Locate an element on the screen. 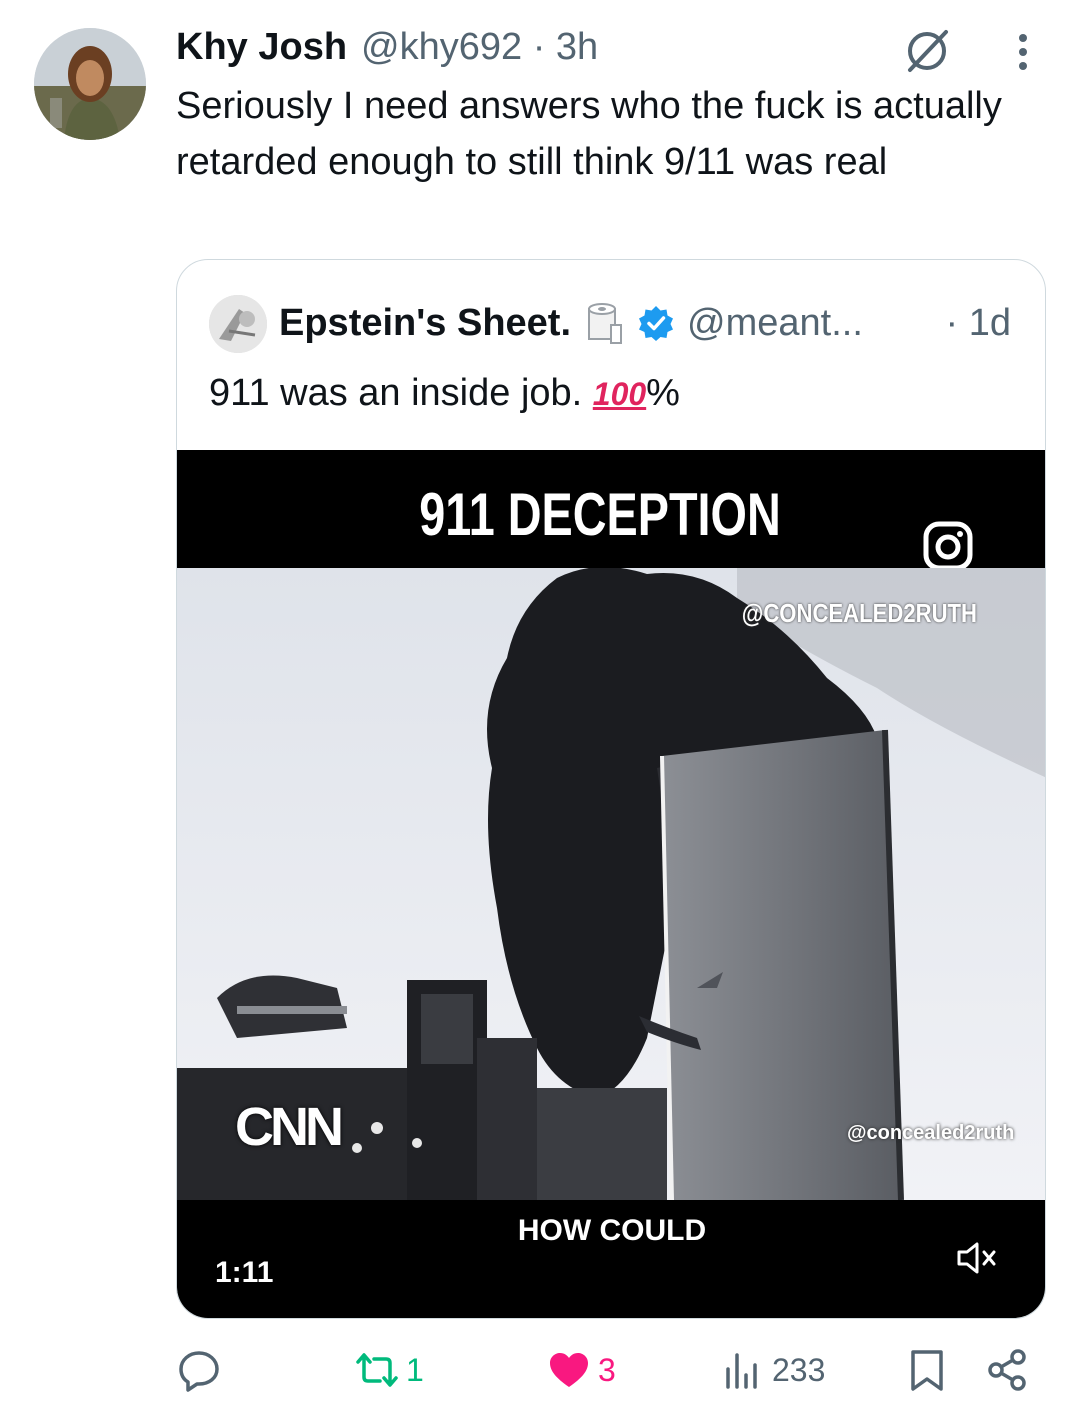  share-button is located at coordinates (1007, 1370).